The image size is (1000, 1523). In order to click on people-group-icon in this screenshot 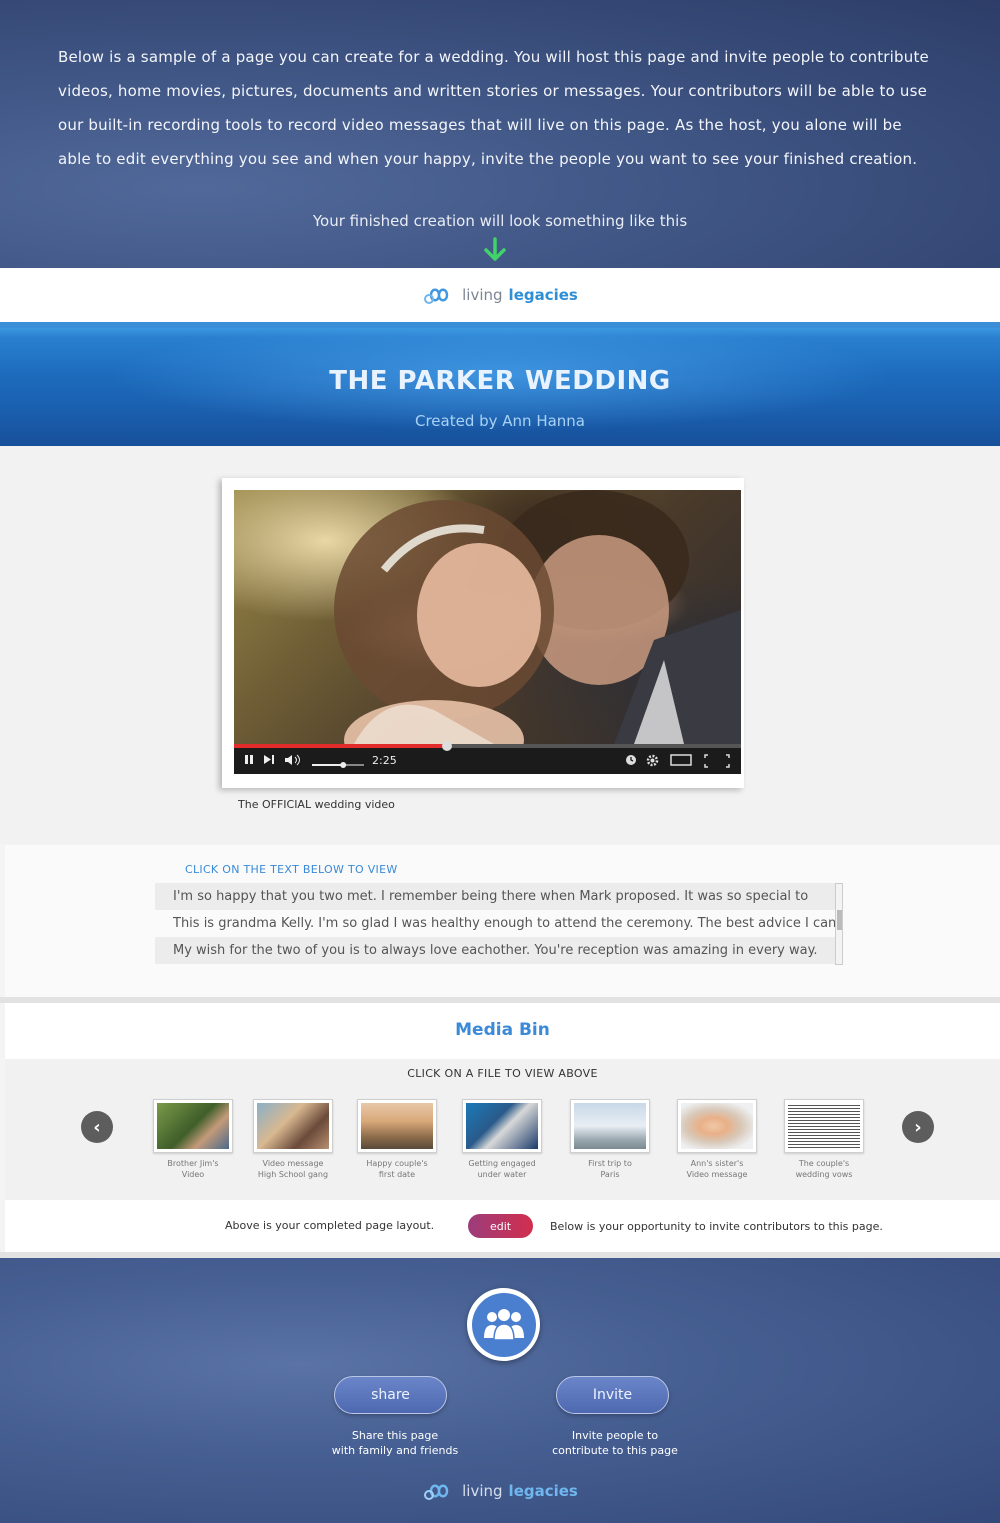, I will do `click(503, 1324)`.